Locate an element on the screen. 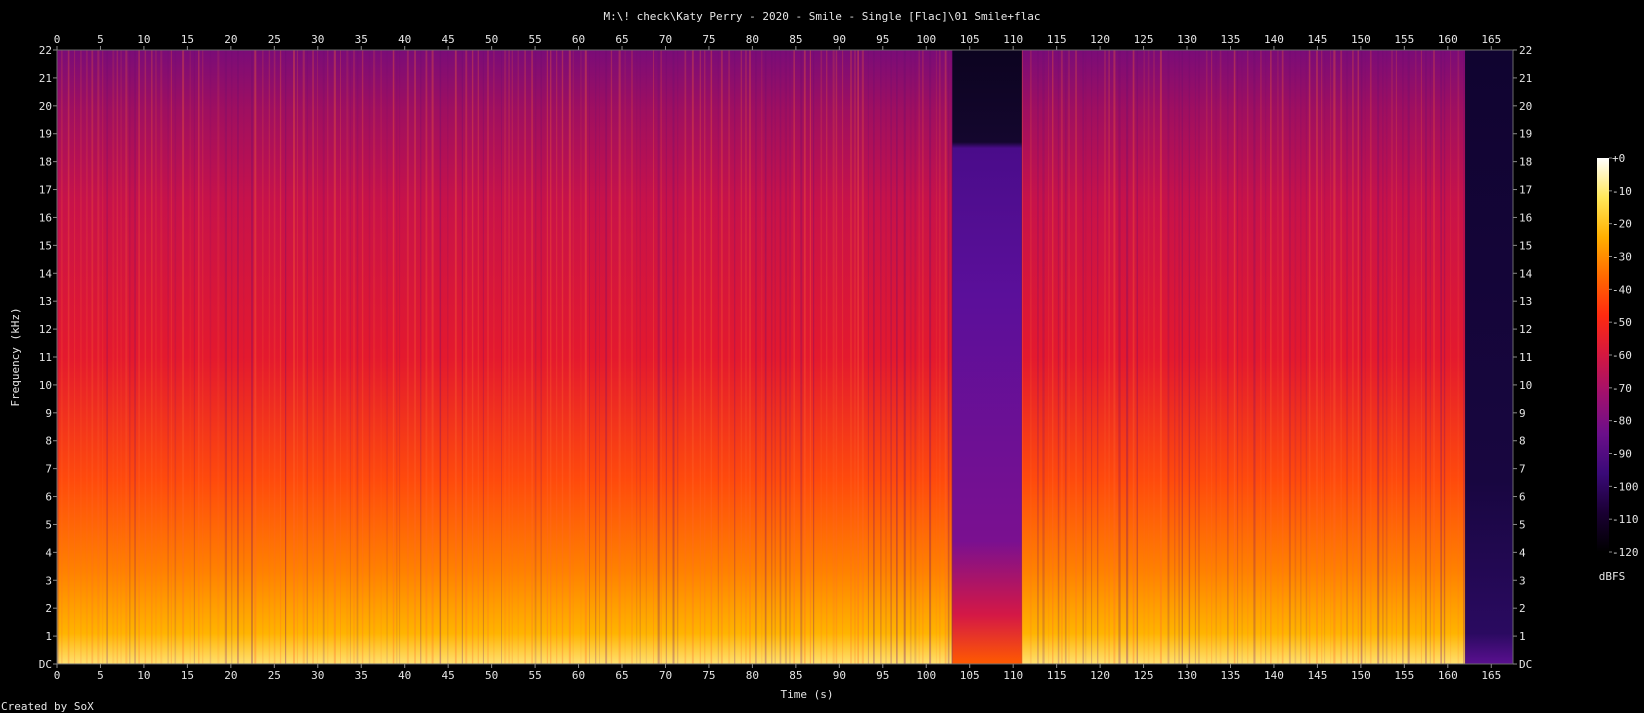 The width and height of the screenshot is (1644, 713). x-tick-label: 50 is located at coordinates (491, 675).